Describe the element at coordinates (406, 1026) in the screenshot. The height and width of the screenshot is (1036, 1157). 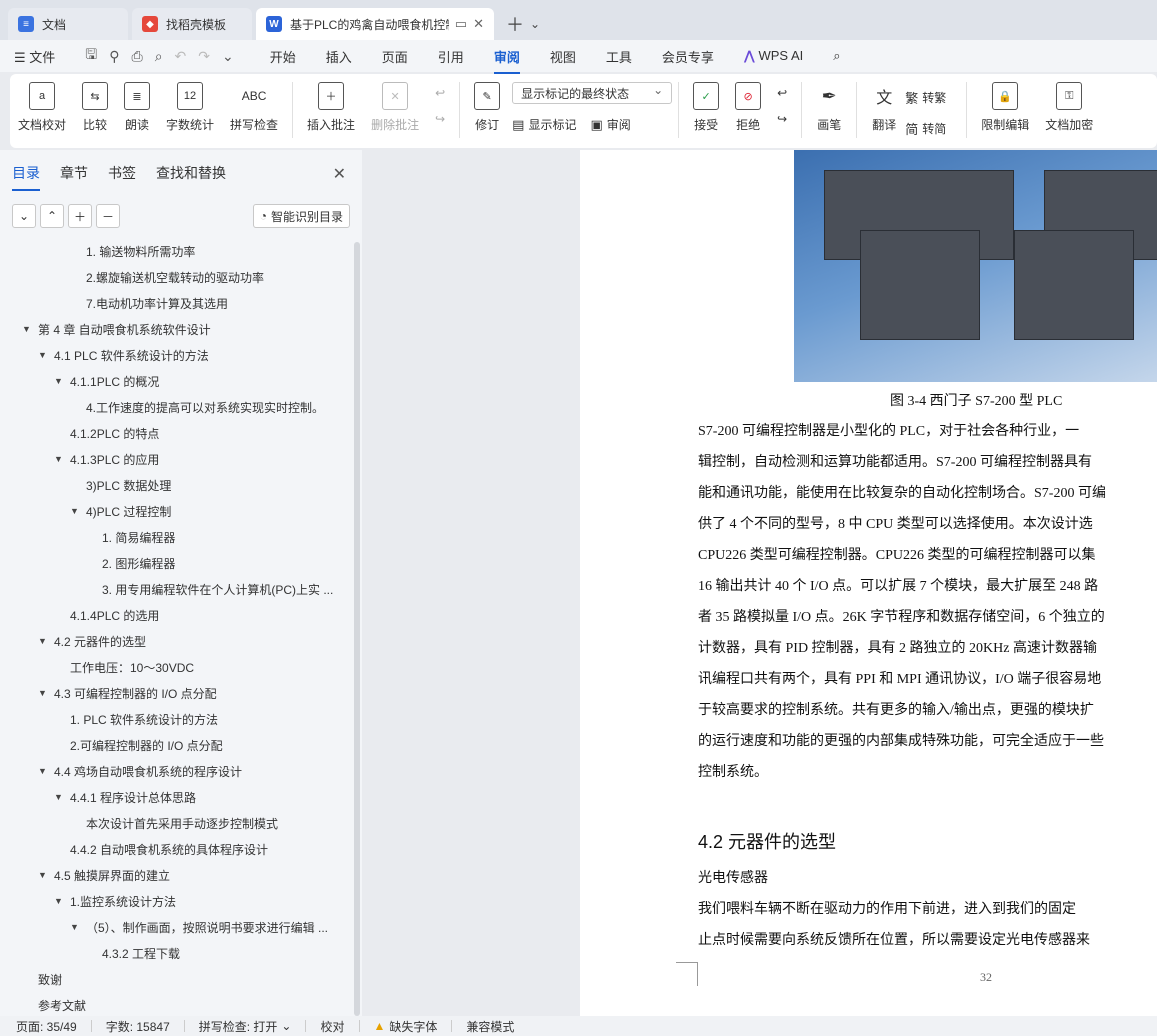
I see `missing-font-indicator: ▲ 缺失字体` at that location.